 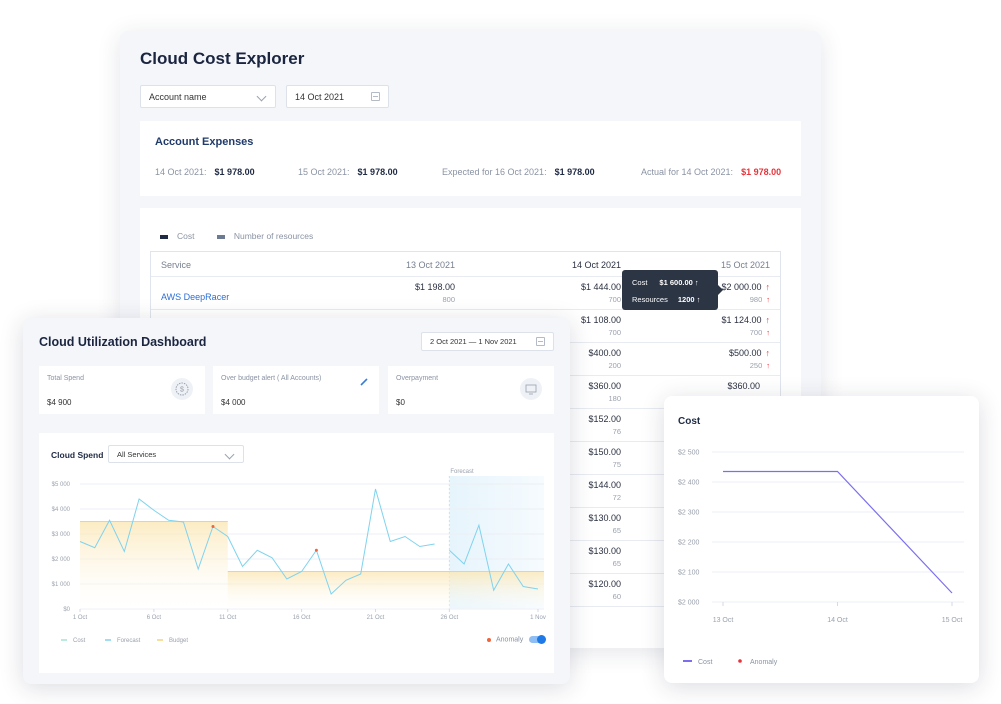 What do you see at coordinates (177, 236) in the screenshot?
I see `legend-cost: Cost` at bounding box center [177, 236].